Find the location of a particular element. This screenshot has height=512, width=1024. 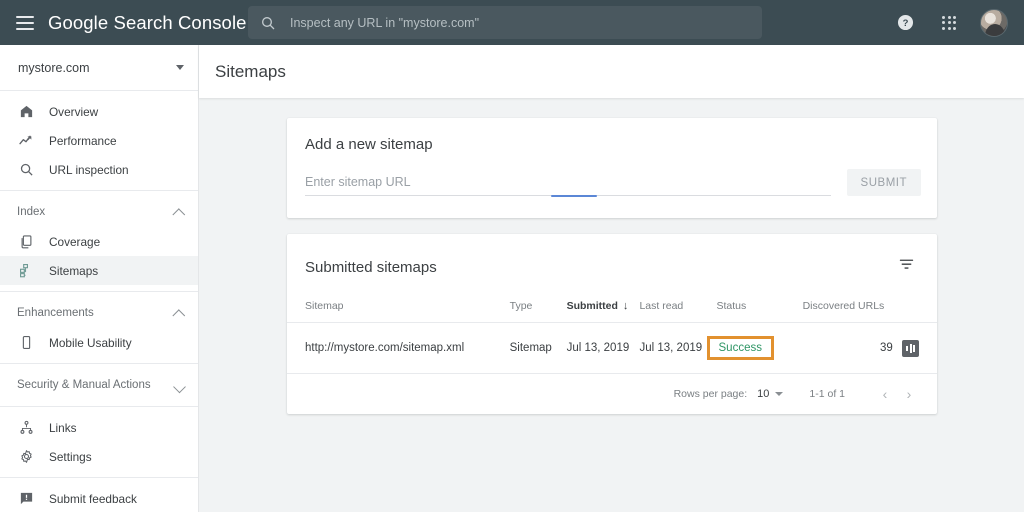

cell-actions is located at coordinates (914, 348).